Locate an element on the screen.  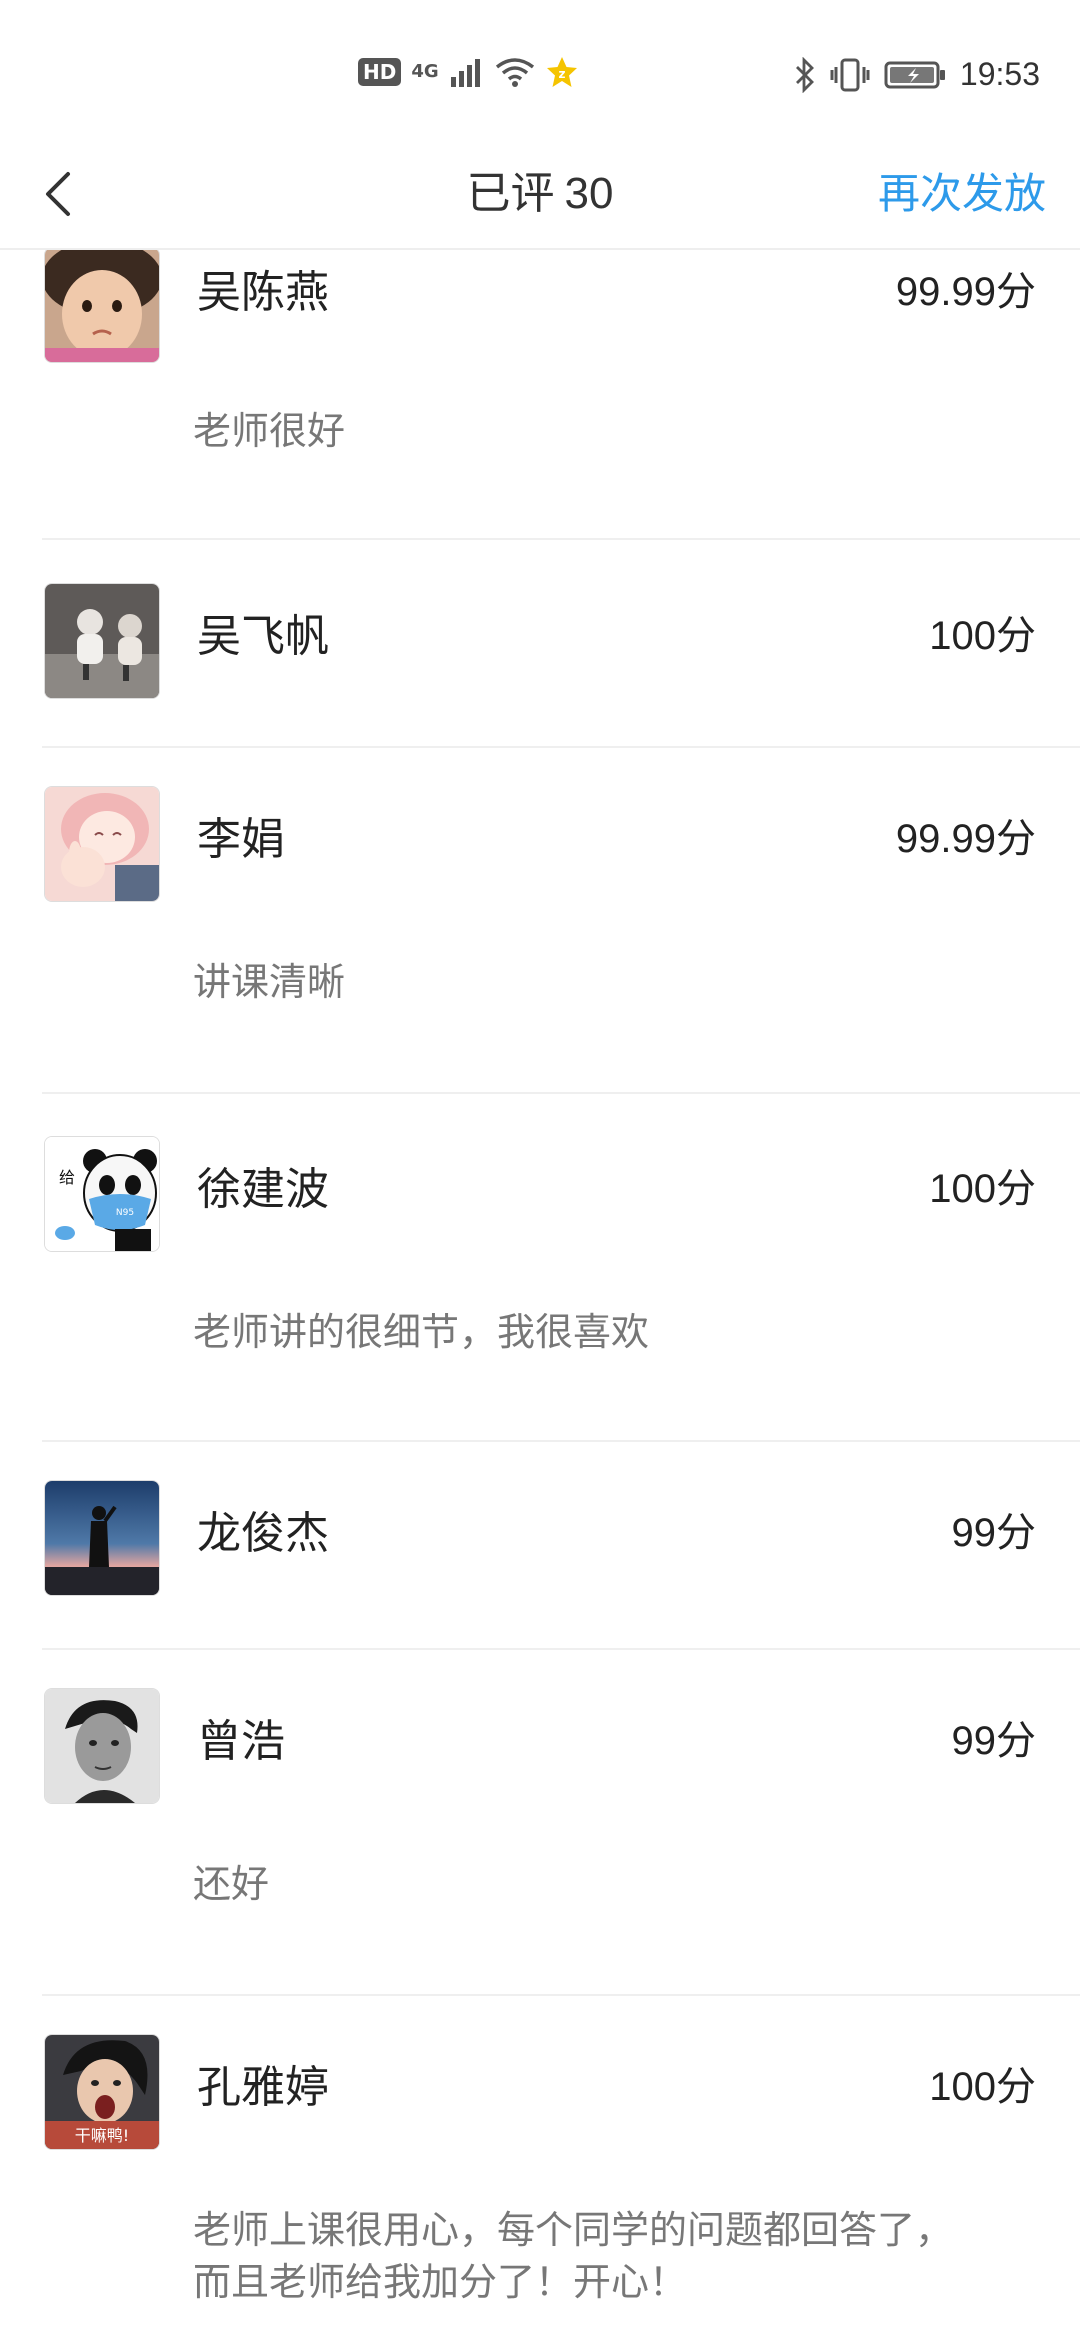
status-bar-left: HD 4G z is located at coordinates (468, 72).